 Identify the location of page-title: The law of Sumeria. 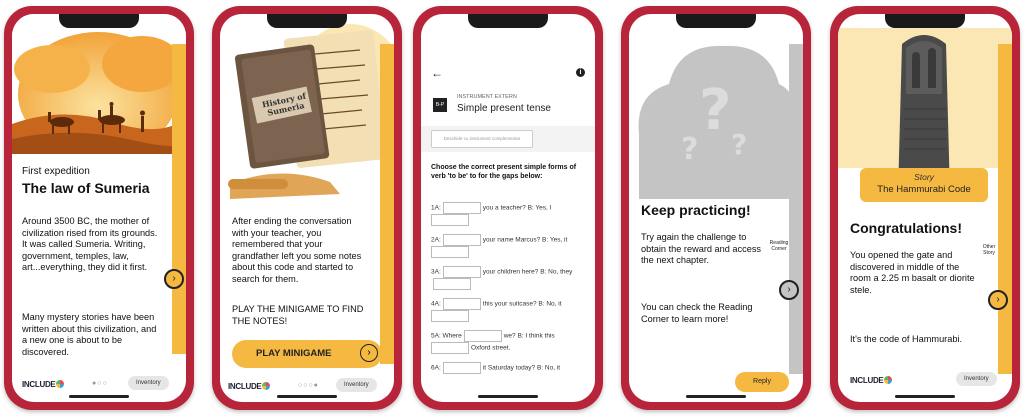
(86, 188).